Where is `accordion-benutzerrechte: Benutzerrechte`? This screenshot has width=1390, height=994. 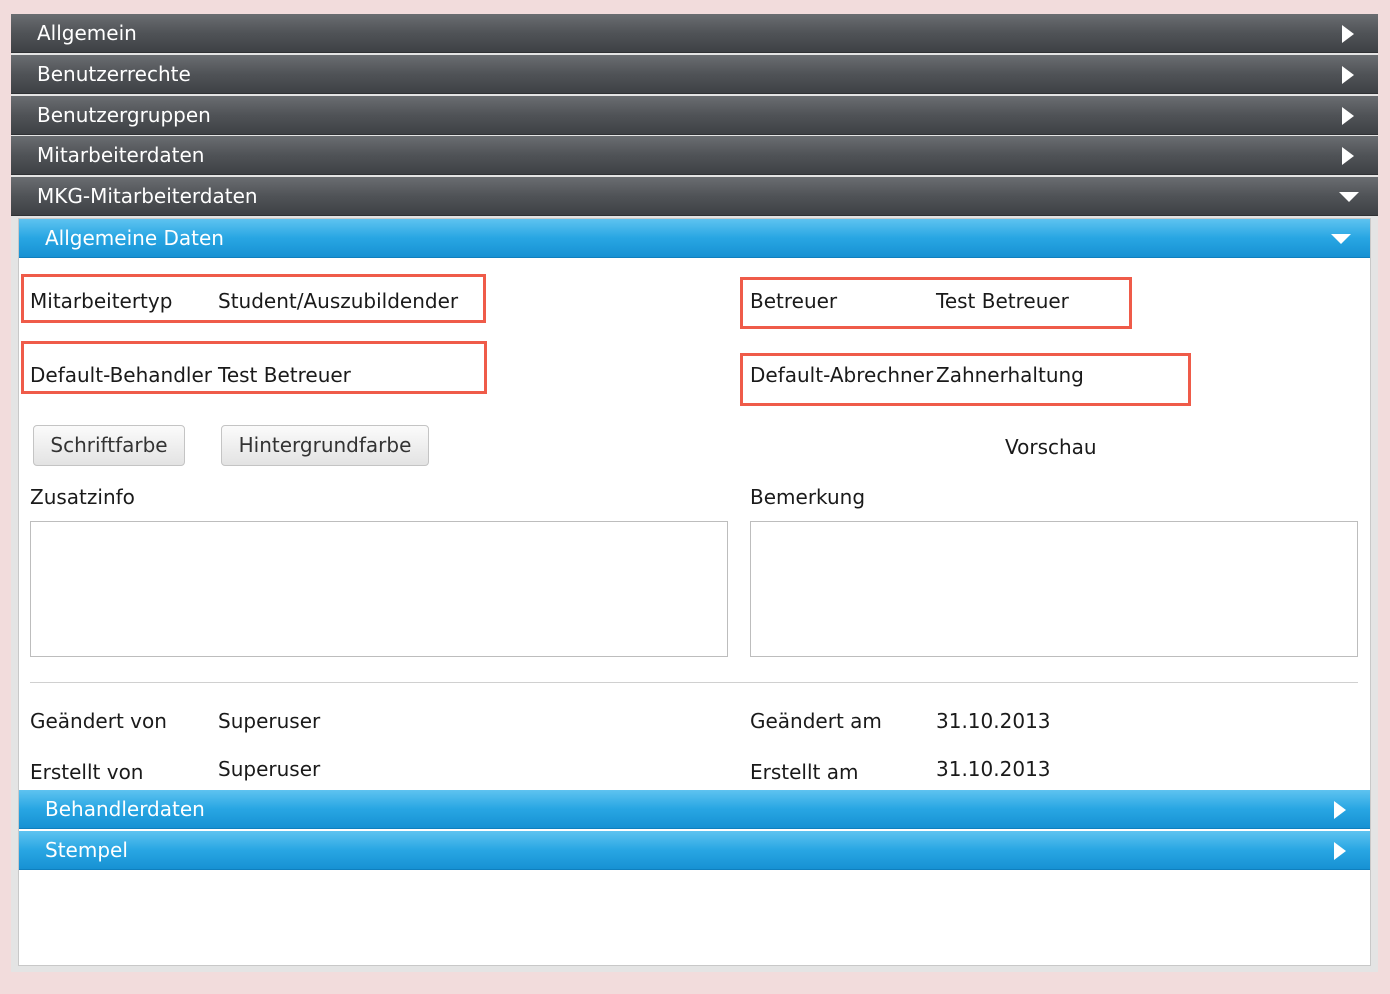
accordion-benutzerrechte: Benutzerrechte is located at coordinates (694, 74).